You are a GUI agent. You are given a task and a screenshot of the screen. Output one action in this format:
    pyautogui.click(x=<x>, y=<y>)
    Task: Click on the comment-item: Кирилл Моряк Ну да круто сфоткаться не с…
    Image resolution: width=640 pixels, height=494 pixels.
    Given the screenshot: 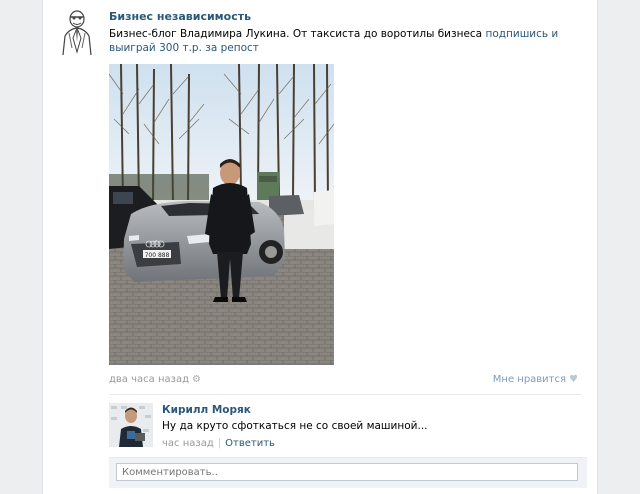 What is the action you would take?
    pyautogui.click(x=345, y=425)
    